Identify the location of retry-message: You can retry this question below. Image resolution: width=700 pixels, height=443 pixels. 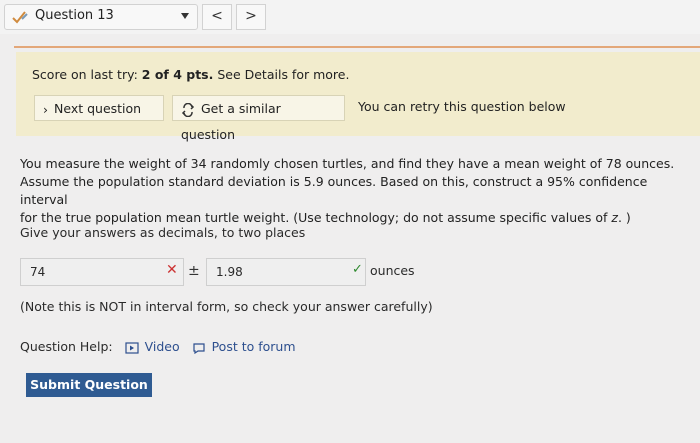
(462, 106).